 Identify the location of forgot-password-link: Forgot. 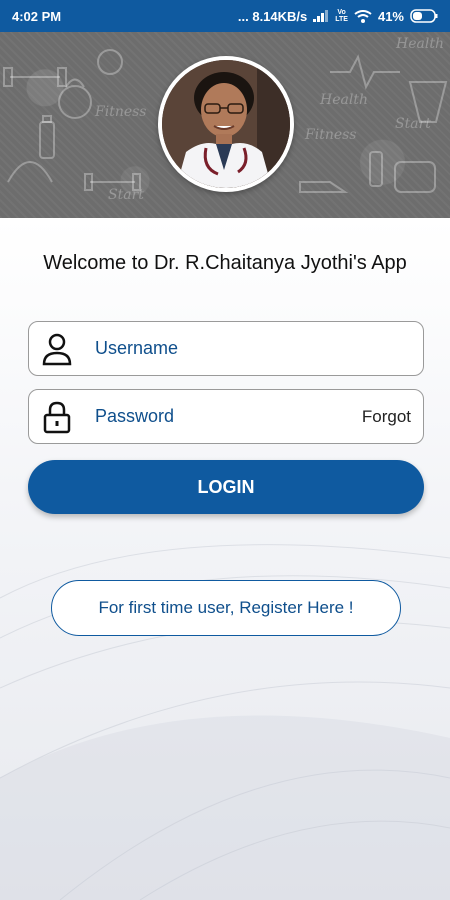
(386, 417).